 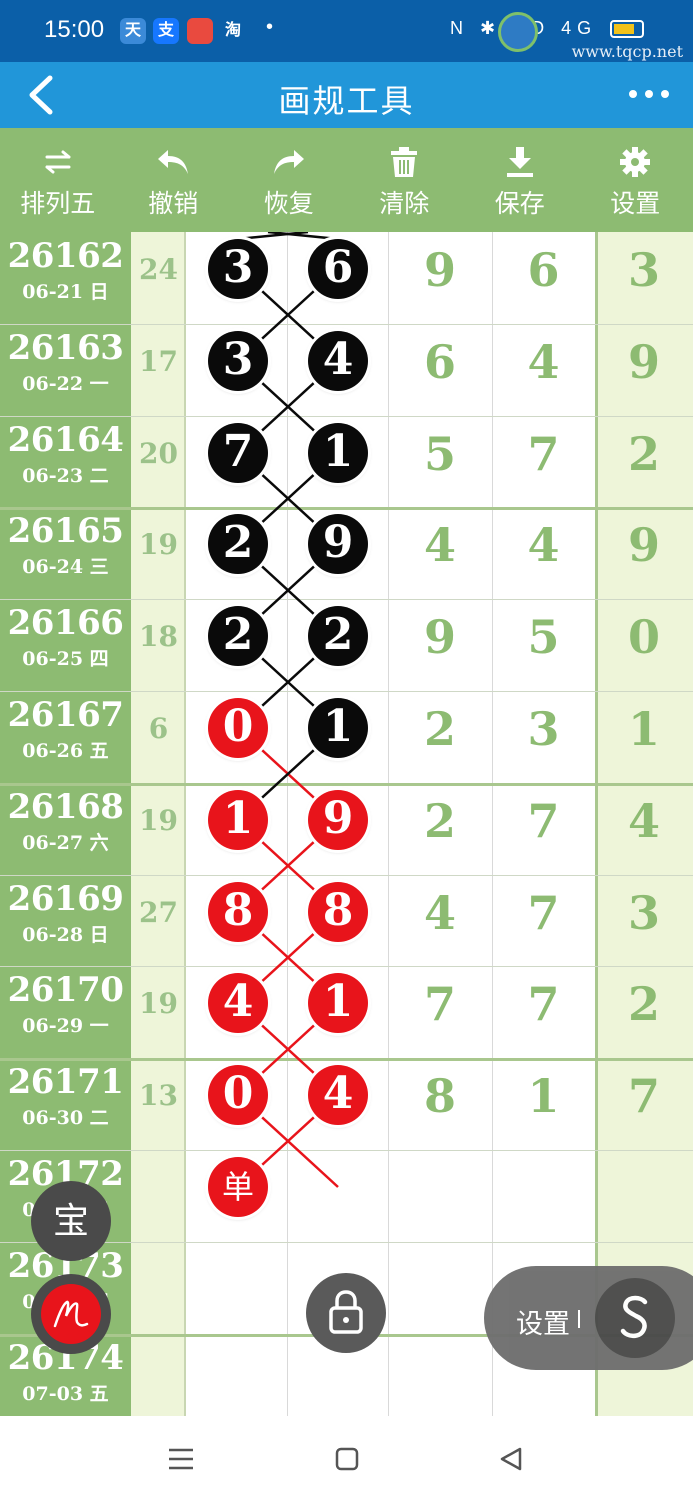 I want to click on page-title: 画规工具, so click(x=346, y=101).